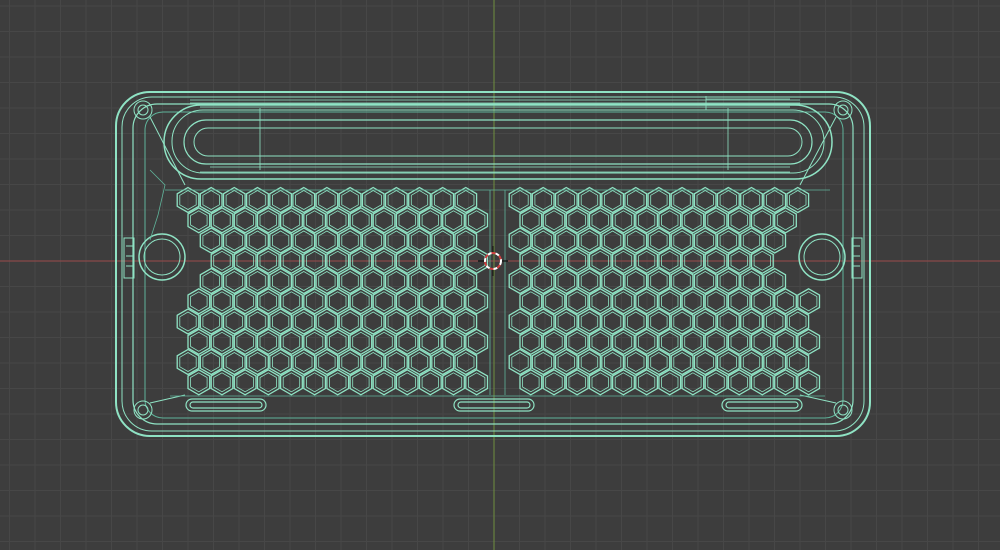 This screenshot has height=550, width=1000. Describe the element at coordinates (493, 261) in the screenshot. I see `3d-cursor-icon` at that location.